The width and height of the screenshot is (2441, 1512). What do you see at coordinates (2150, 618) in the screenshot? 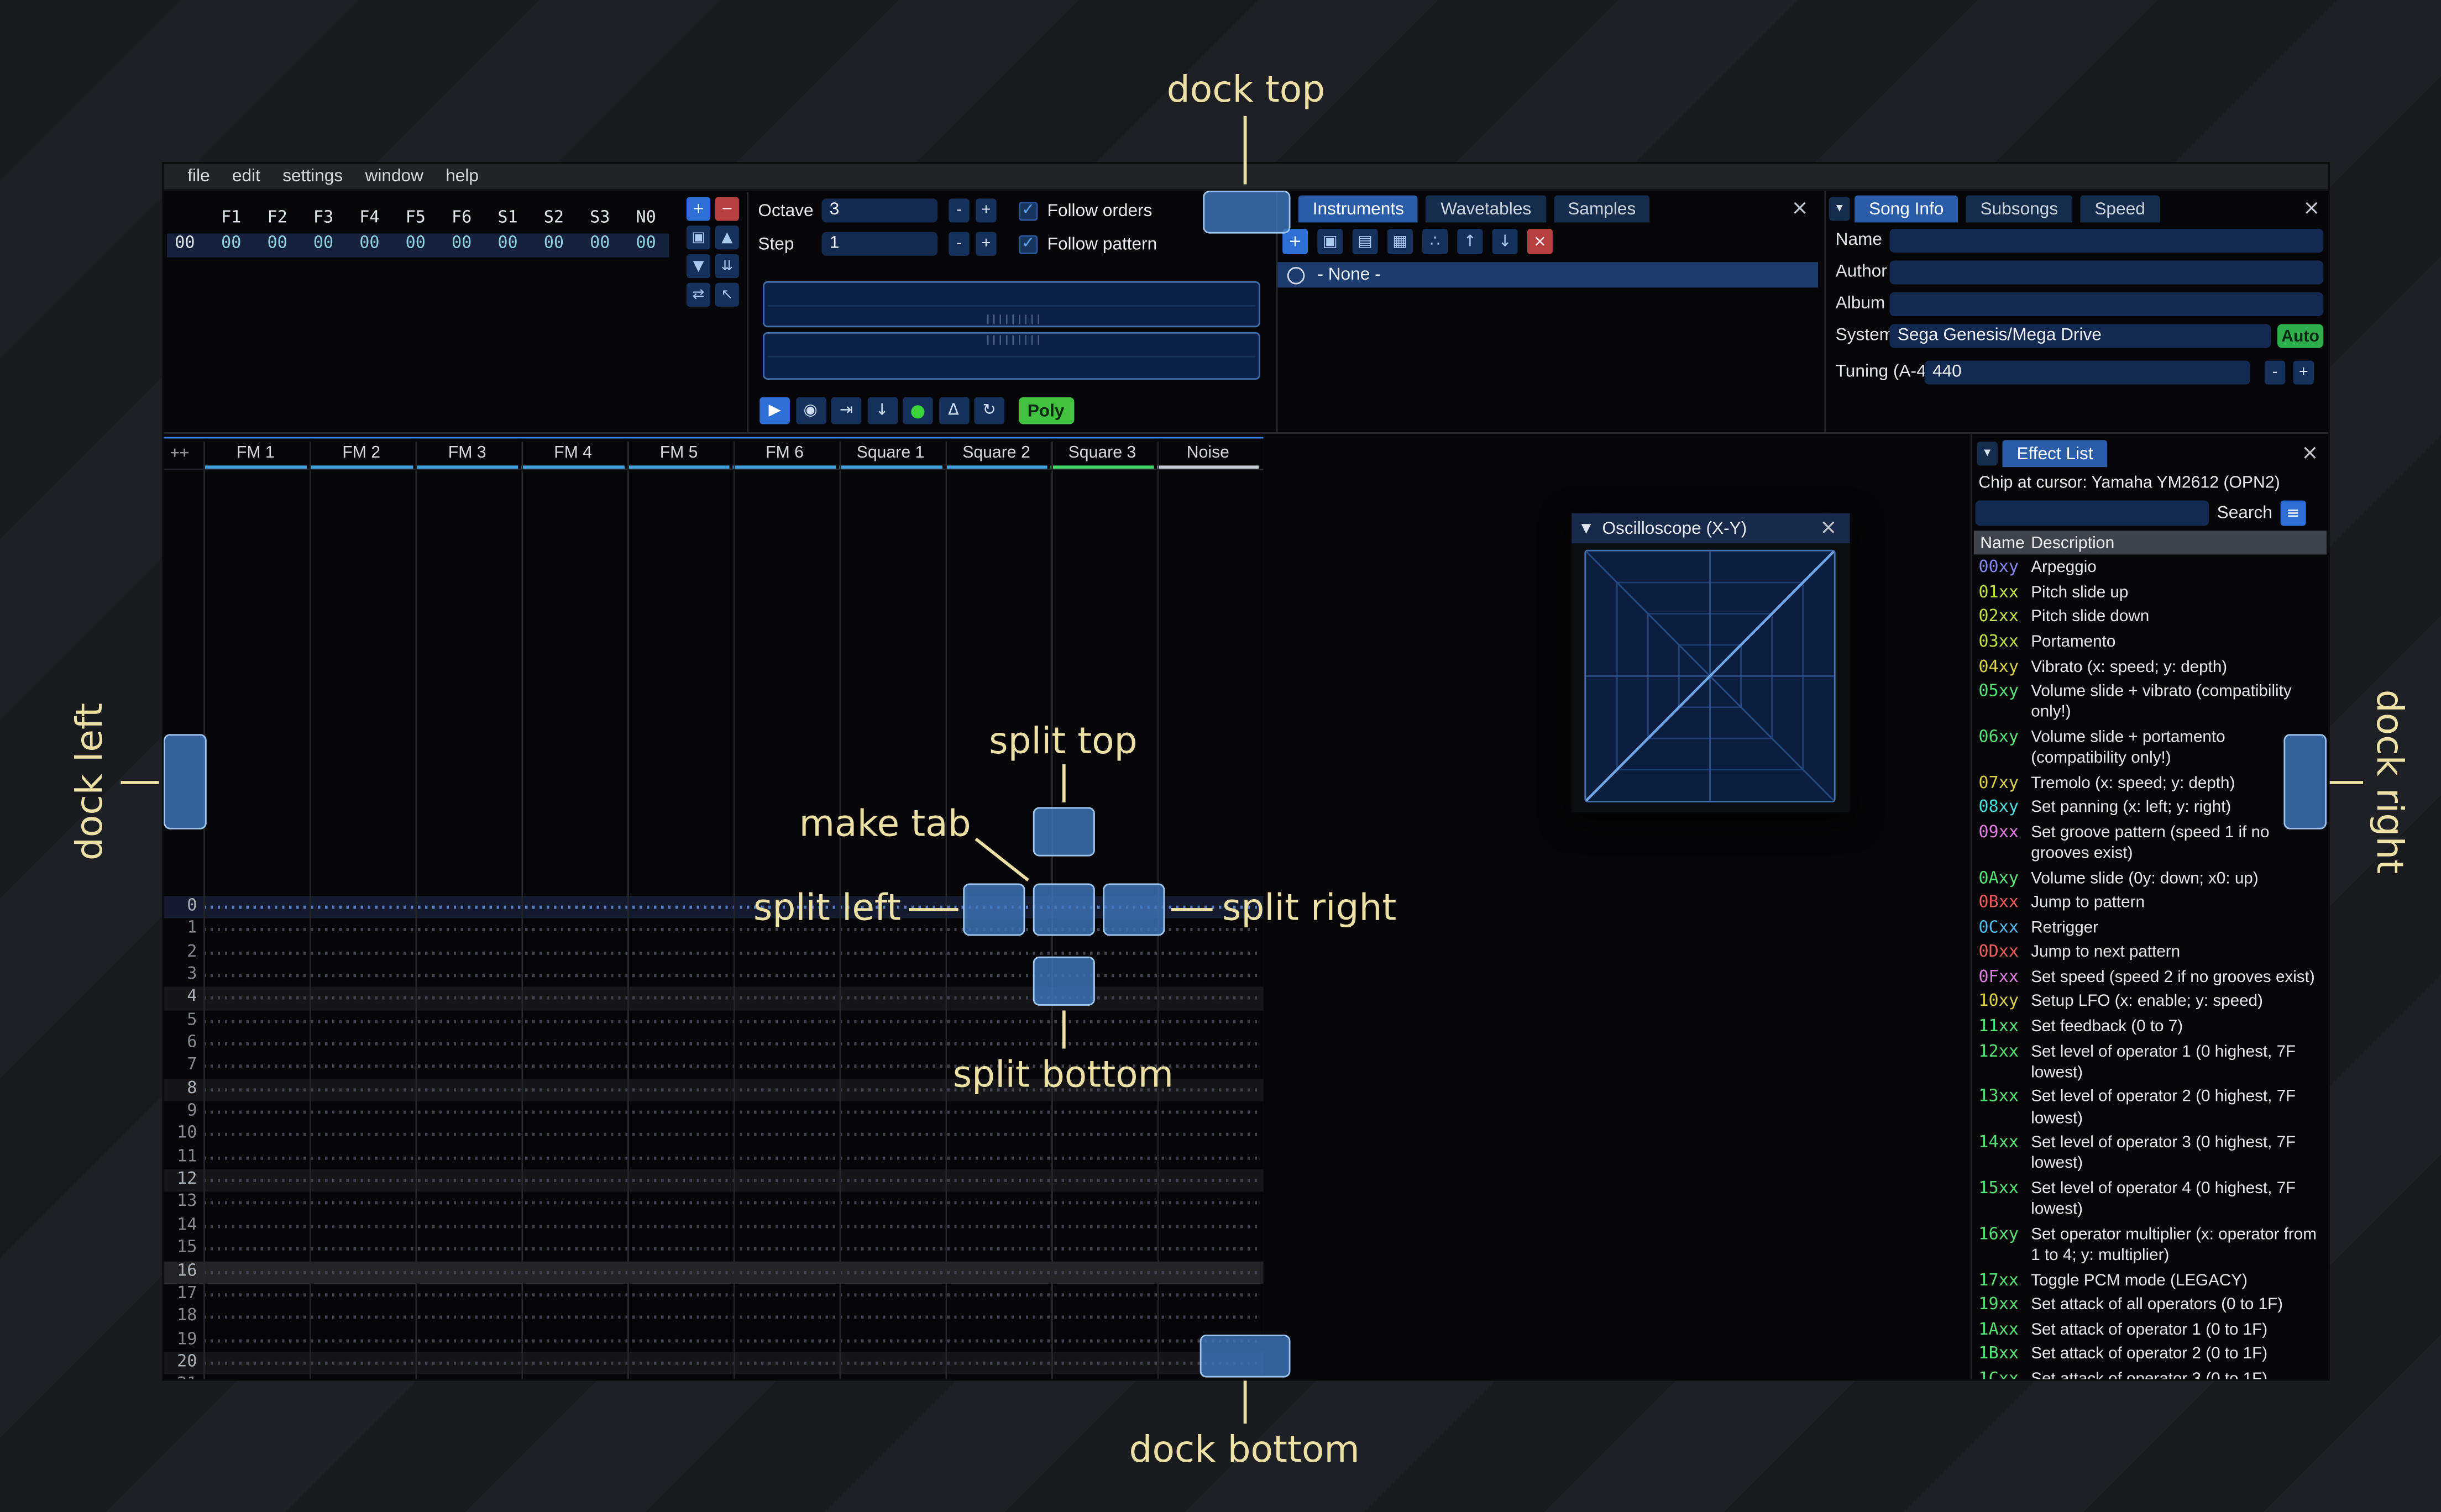
I see `effect-row: 02xx Pitch slide down` at bounding box center [2150, 618].